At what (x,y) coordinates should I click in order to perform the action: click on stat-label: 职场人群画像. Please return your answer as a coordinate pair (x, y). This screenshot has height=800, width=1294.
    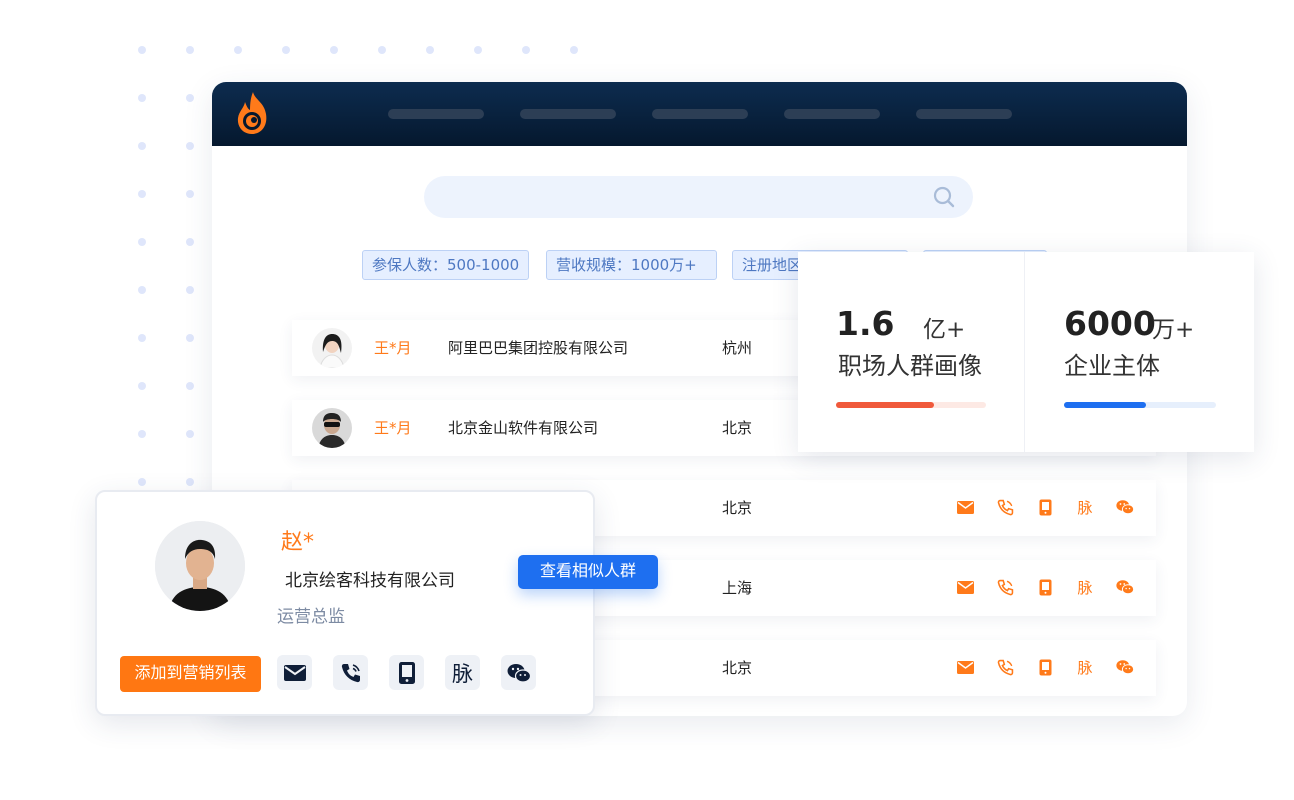
    Looking at the image, I should click on (910, 366).